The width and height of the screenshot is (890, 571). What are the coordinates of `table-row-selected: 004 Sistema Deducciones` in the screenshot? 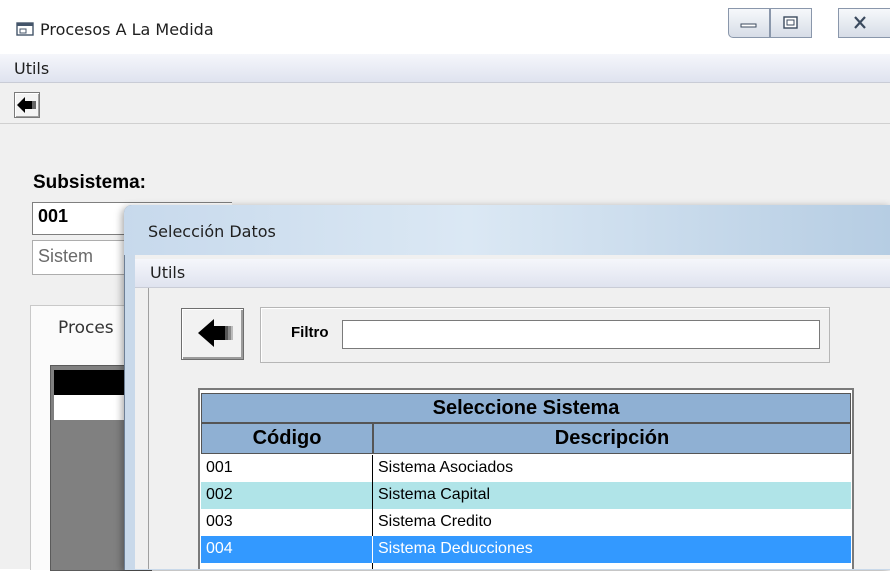 It's located at (526, 549).